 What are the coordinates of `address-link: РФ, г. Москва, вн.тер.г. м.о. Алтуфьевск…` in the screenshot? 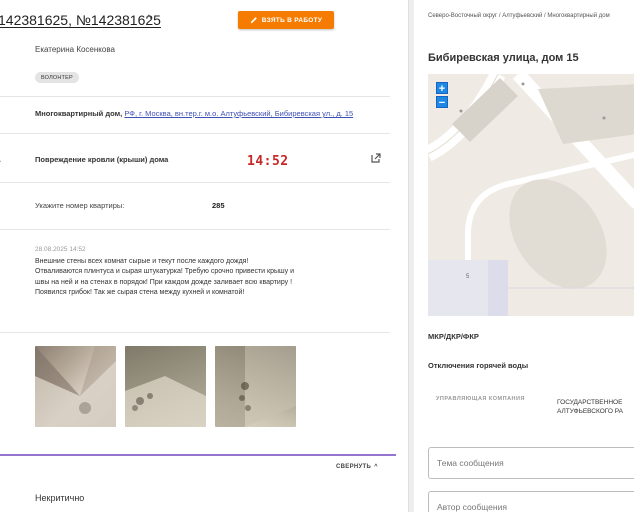 It's located at (238, 113).